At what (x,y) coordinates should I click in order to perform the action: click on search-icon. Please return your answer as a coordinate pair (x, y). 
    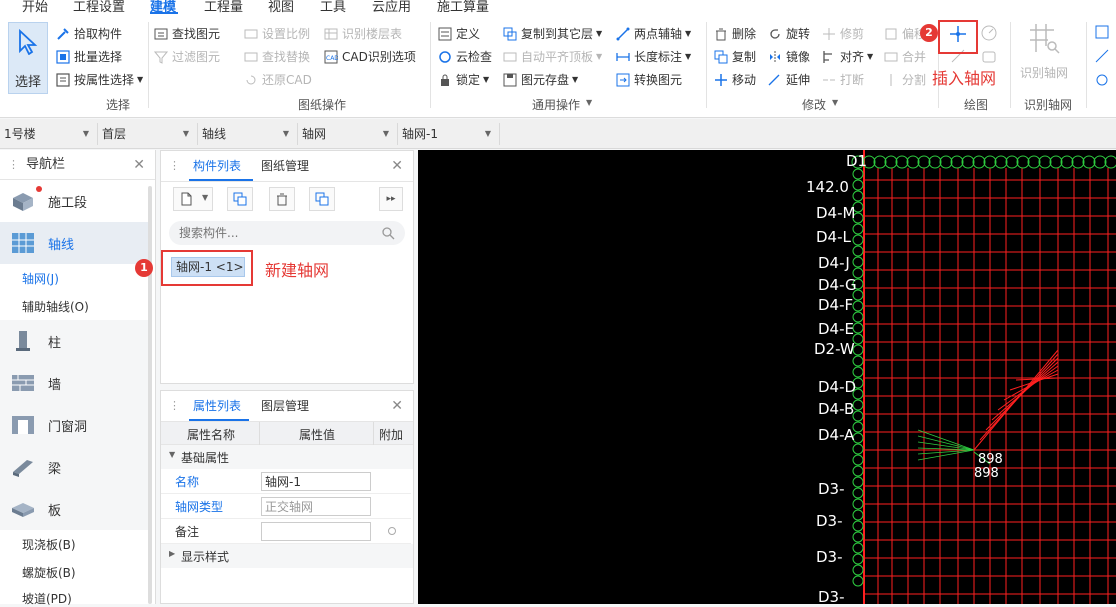
    Looking at the image, I should click on (388, 233).